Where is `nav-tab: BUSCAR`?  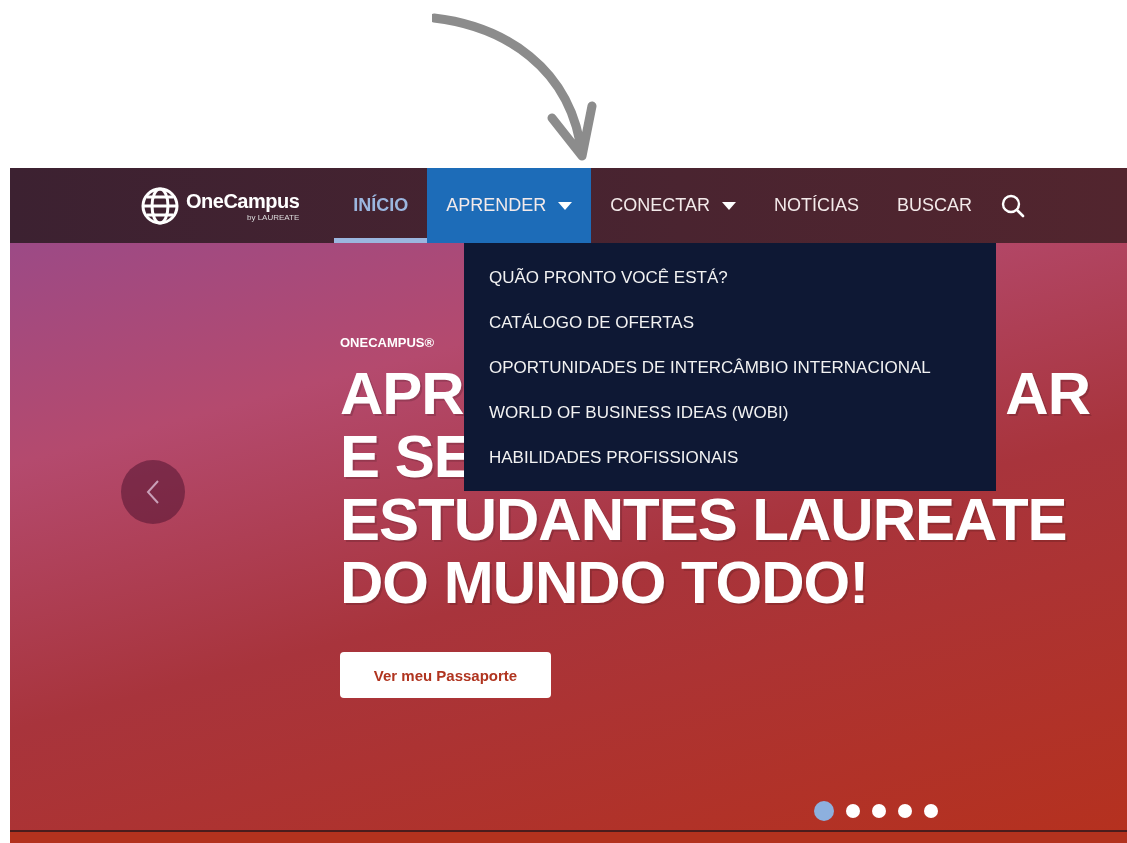 nav-tab: BUSCAR is located at coordinates (935, 205).